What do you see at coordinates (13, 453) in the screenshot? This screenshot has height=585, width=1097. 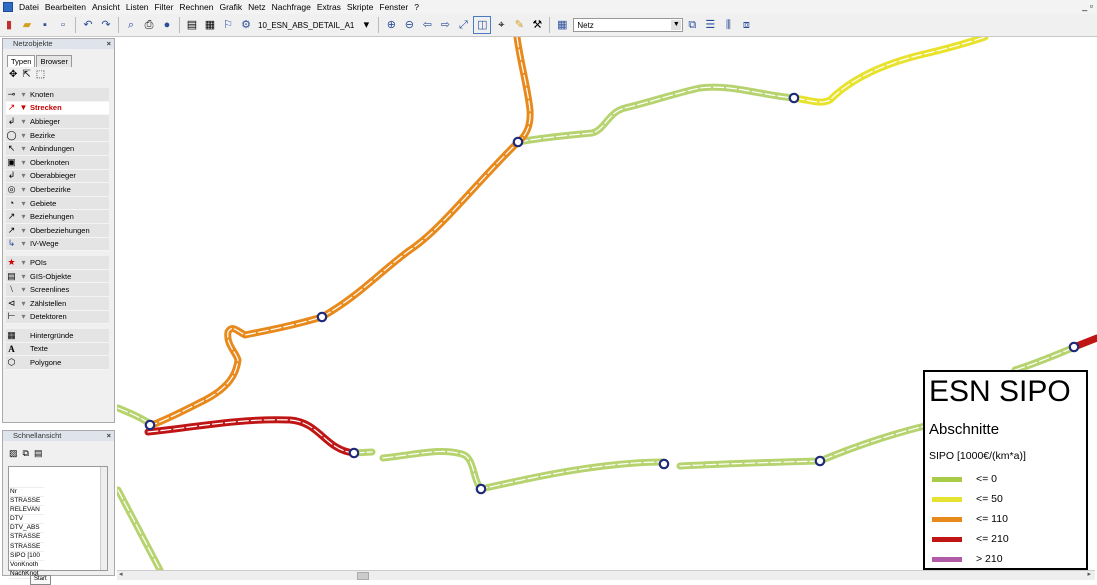 I see `columns-icon: ▨` at bounding box center [13, 453].